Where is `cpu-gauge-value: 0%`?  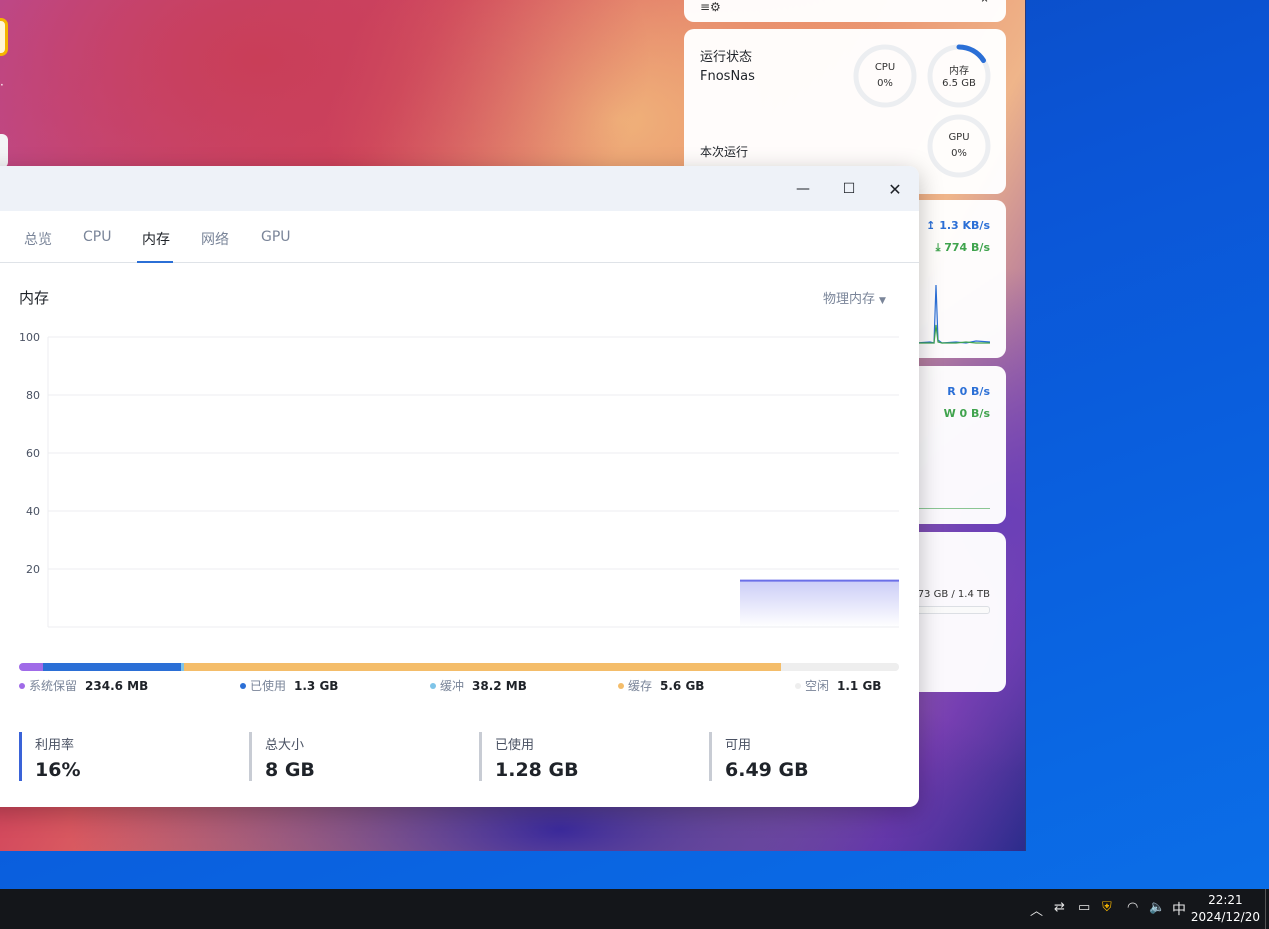 cpu-gauge-value: 0% is located at coordinates (885, 83).